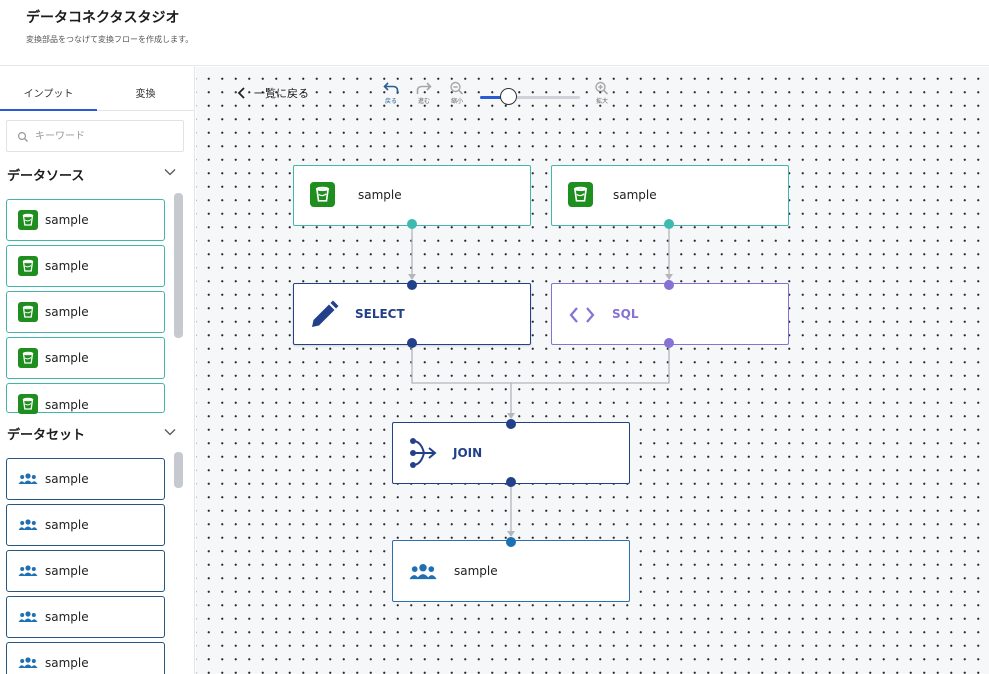 This screenshot has width=989, height=674. What do you see at coordinates (461, 380) in the screenshot?
I see `edge-select-join` at bounding box center [461, 380].